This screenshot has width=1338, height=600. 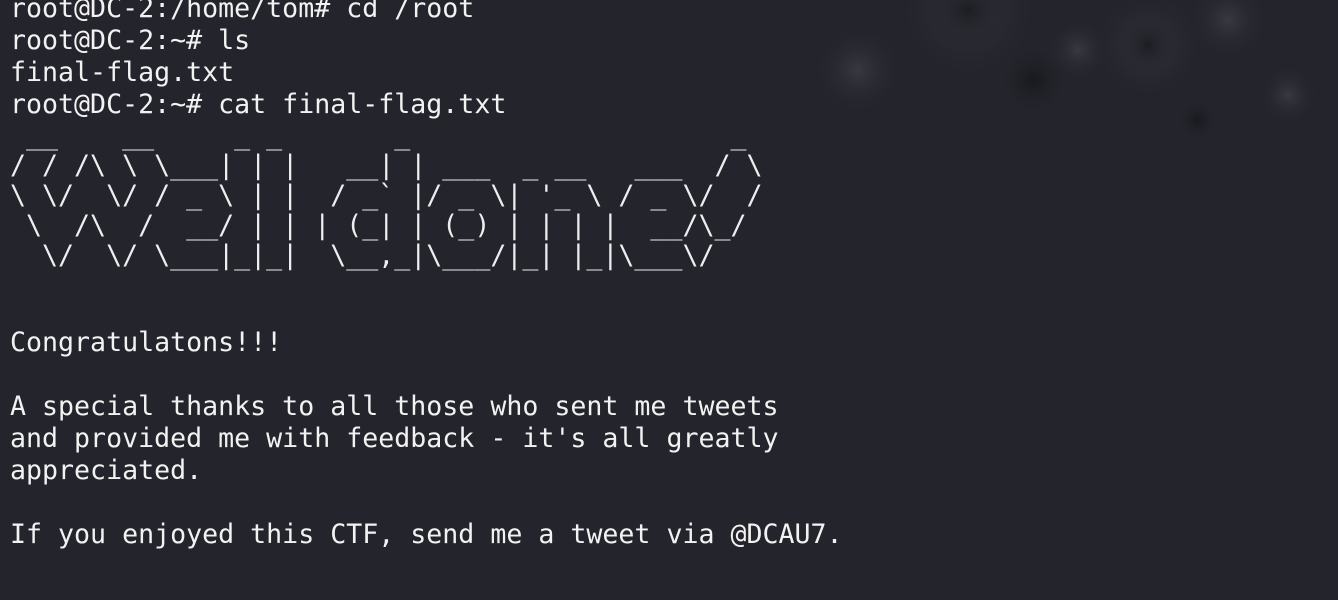 I want to click on thanks-line: appreciated., so click(x=106, y=470).